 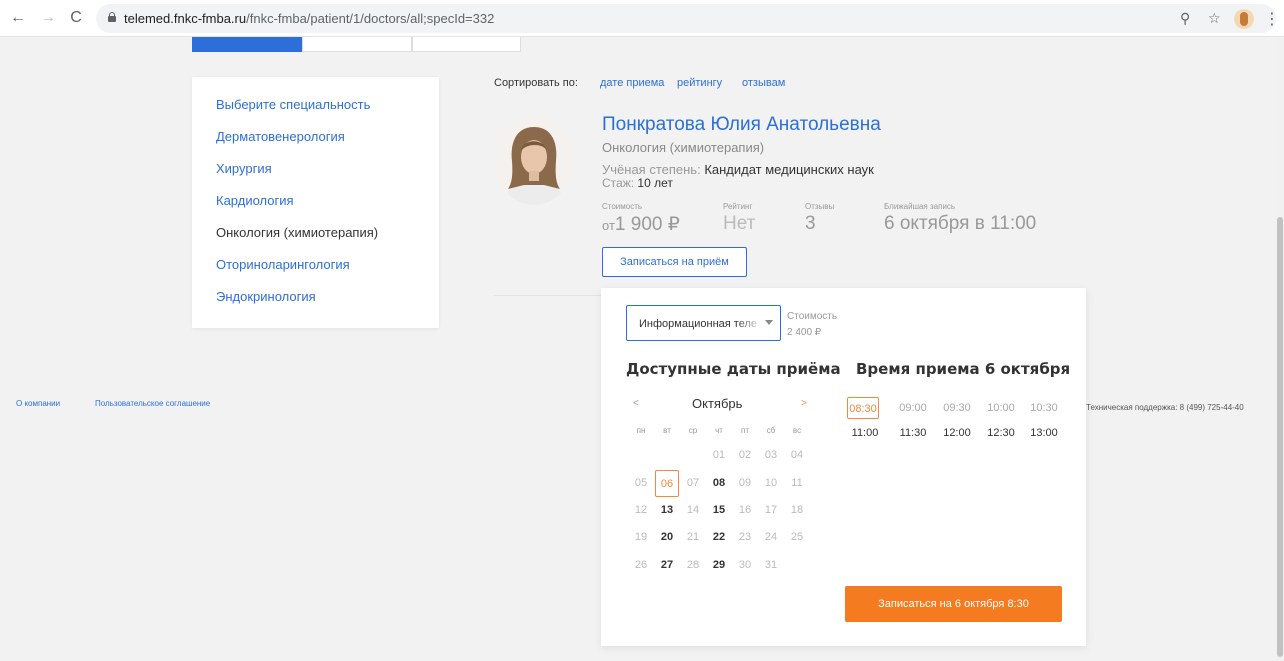 I want to click on weekday-label: вс, so click(x=797, y=430).